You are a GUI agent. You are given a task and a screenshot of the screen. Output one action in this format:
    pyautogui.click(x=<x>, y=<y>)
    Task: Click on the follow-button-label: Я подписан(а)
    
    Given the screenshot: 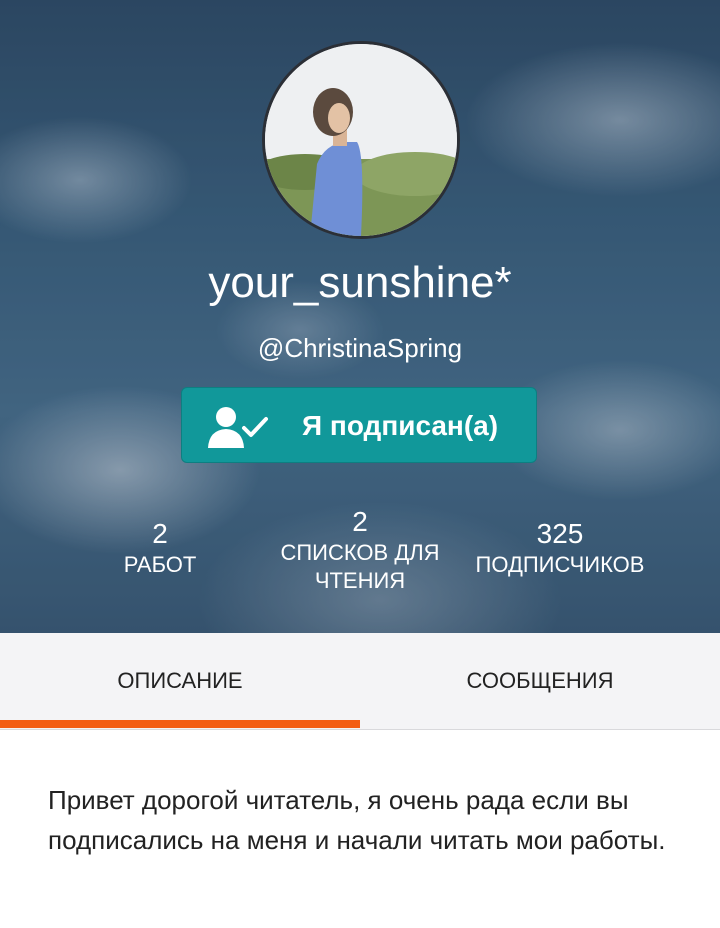 What is the action you would take?
    pyautogui.click(x=400, y=425)
    